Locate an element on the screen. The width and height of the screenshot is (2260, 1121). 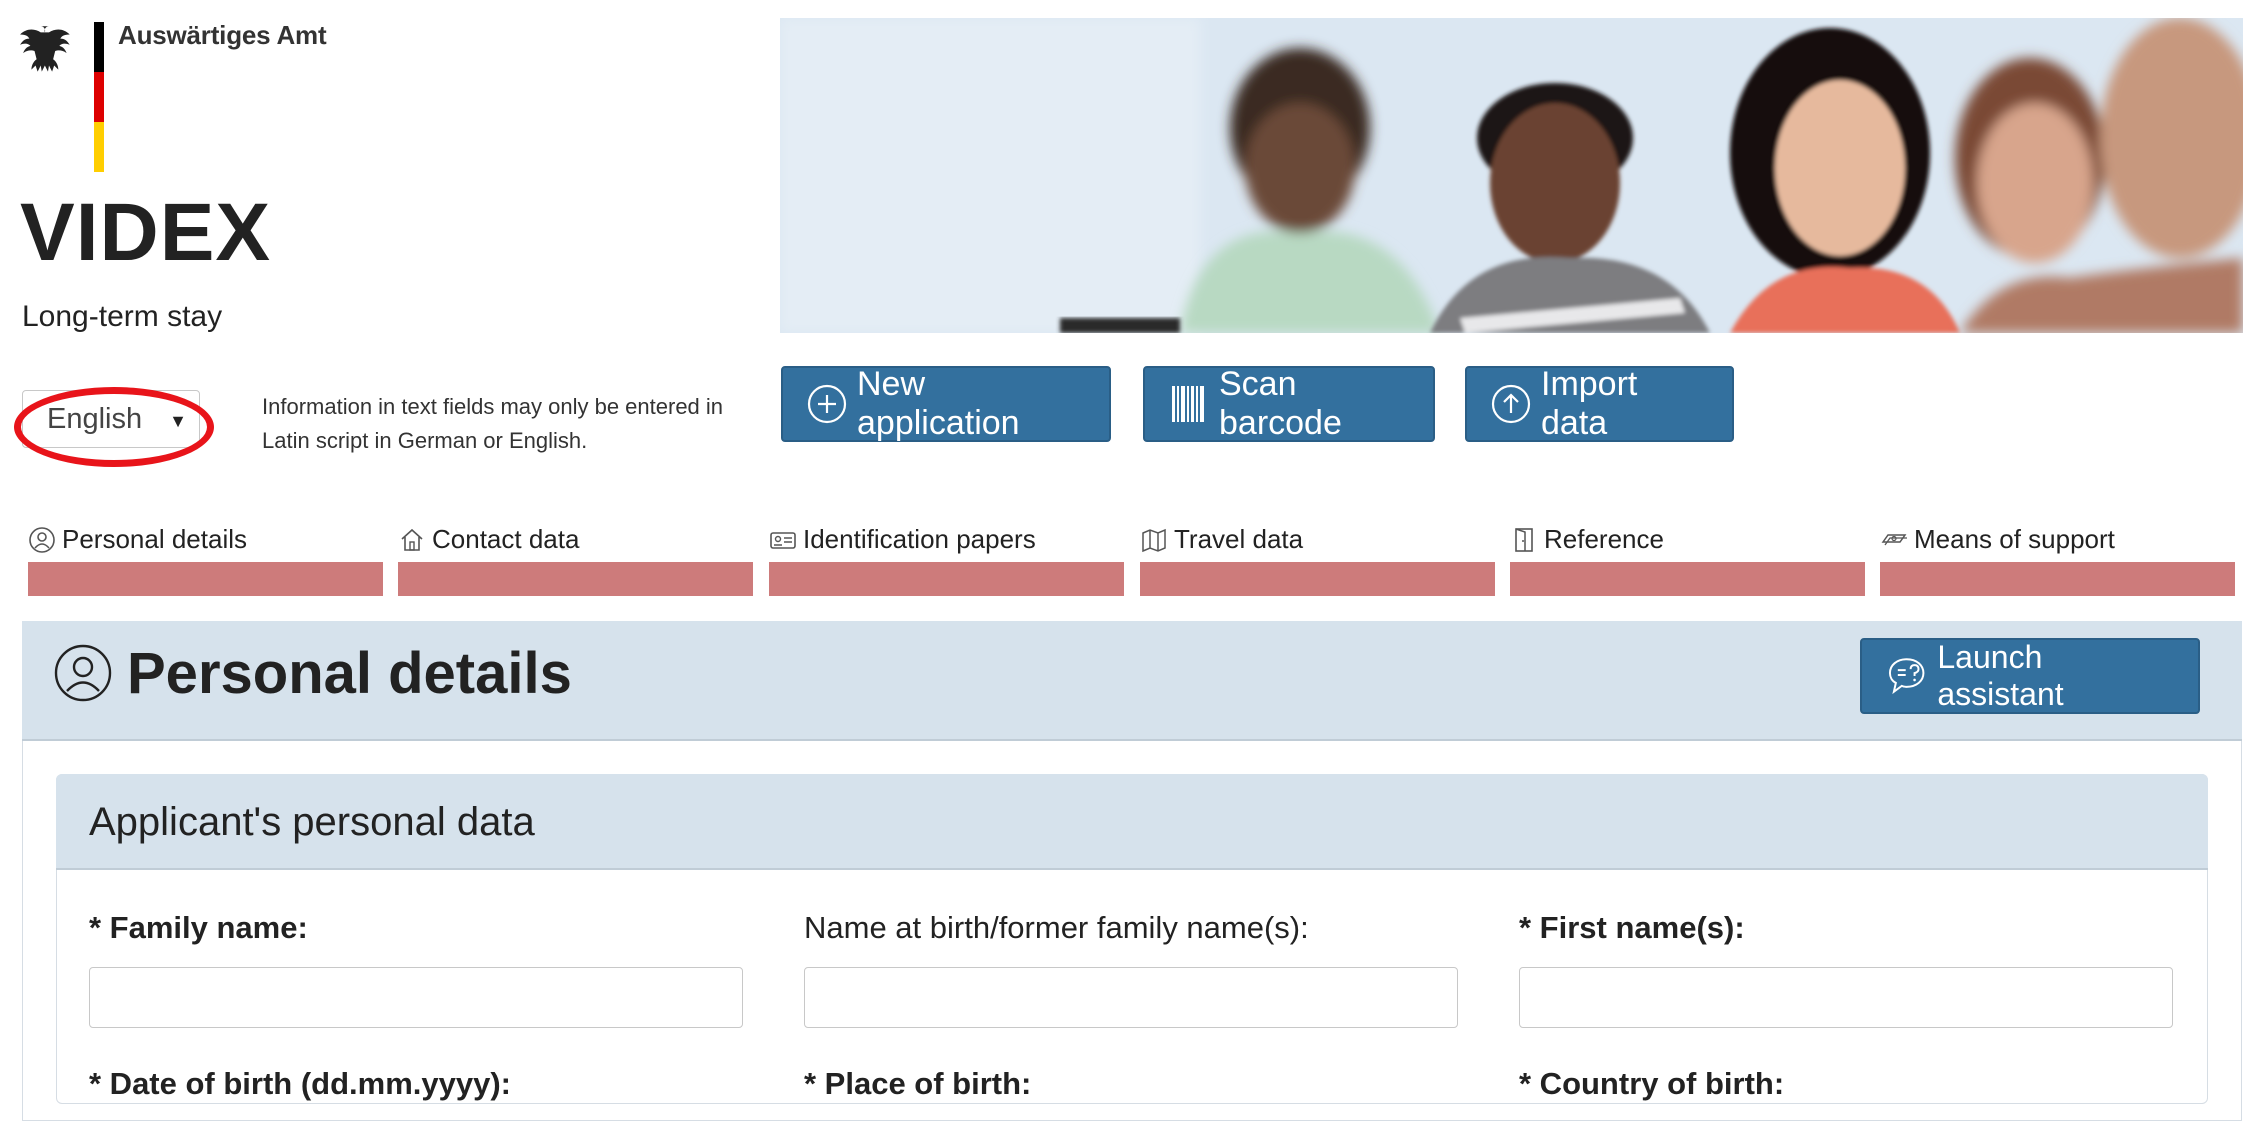
plus-circle-icon is located at coordinates (827, 404).